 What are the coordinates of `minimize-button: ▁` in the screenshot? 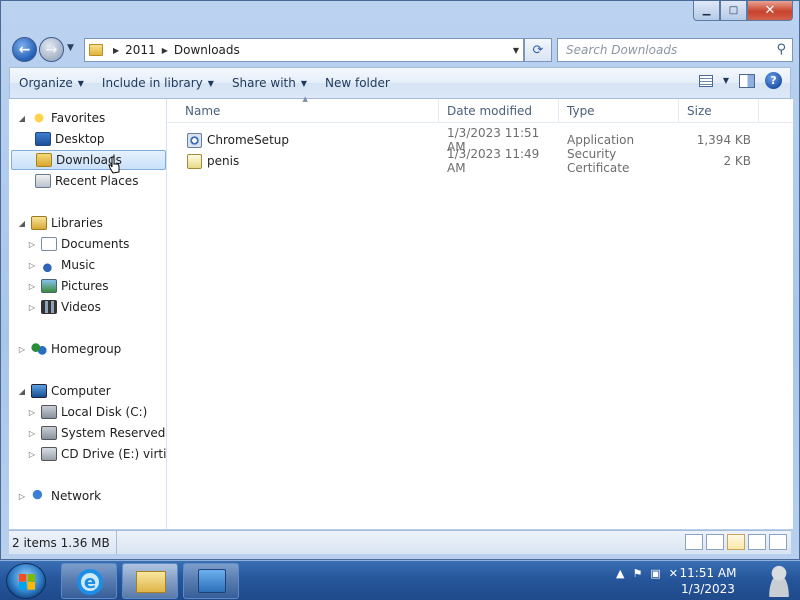 It's located at (706, 11).